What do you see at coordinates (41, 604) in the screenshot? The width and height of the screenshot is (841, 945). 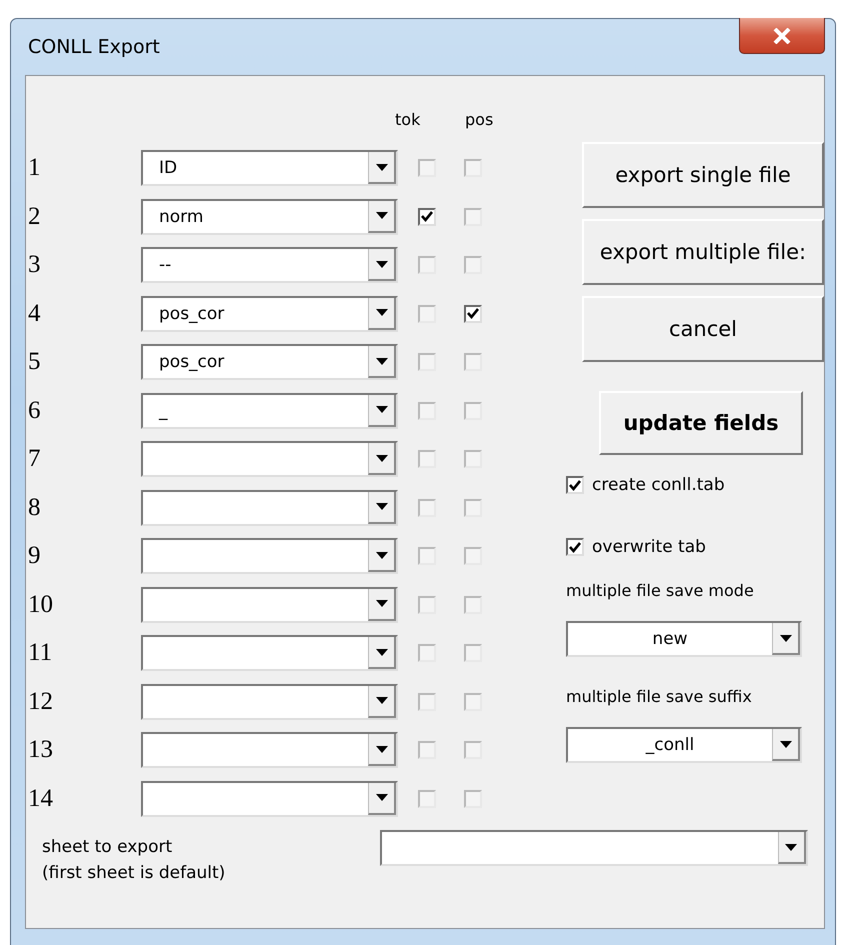 I see `row-number: 10` at bounding box center [41, 604].